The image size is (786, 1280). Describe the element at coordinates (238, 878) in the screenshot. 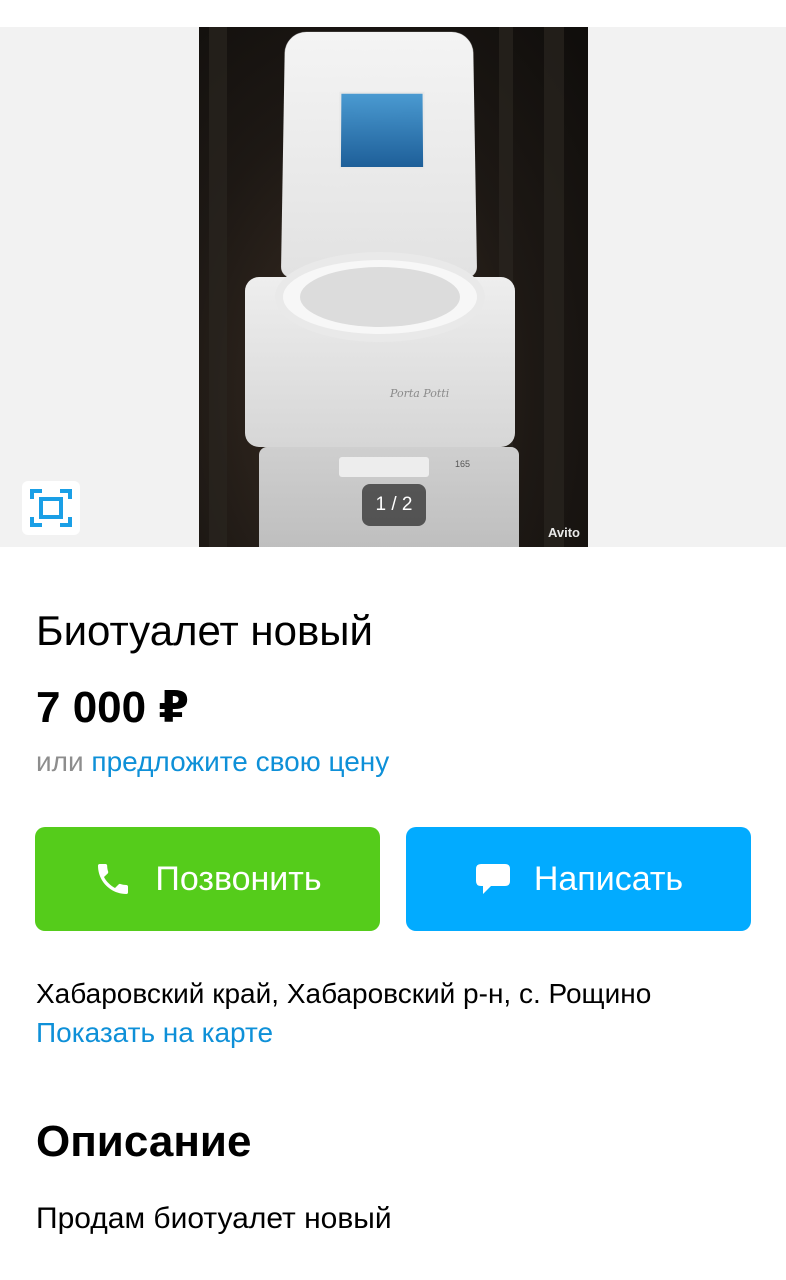

I see `call-button-label: Позвонить` at that location.